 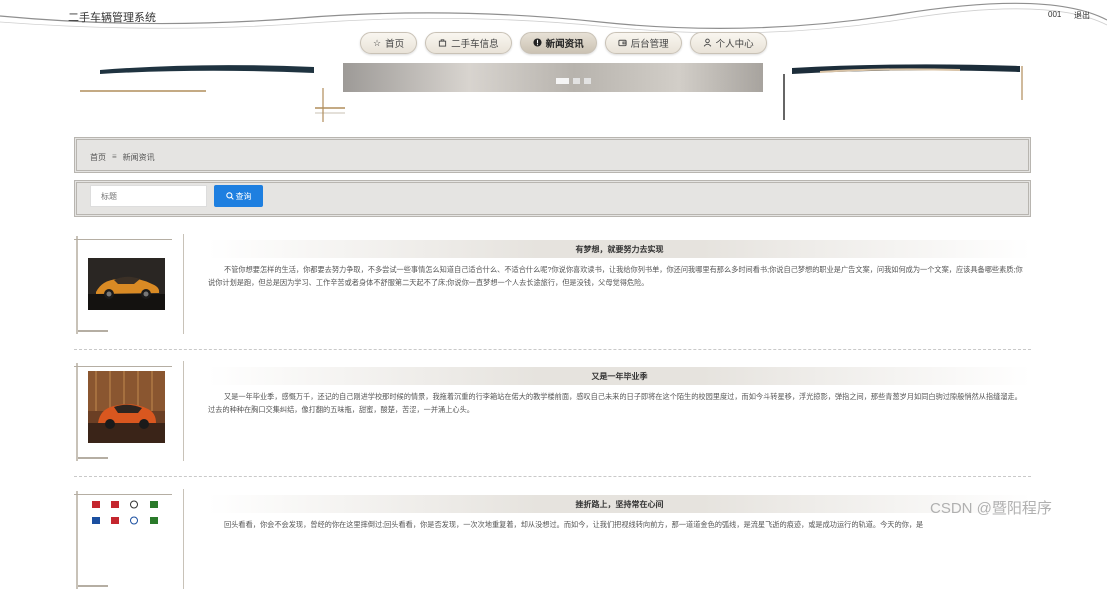 What do you see at coordinates (229, 196) in the screenshot?
I see `search-icon` at bounding box center [229, 196].